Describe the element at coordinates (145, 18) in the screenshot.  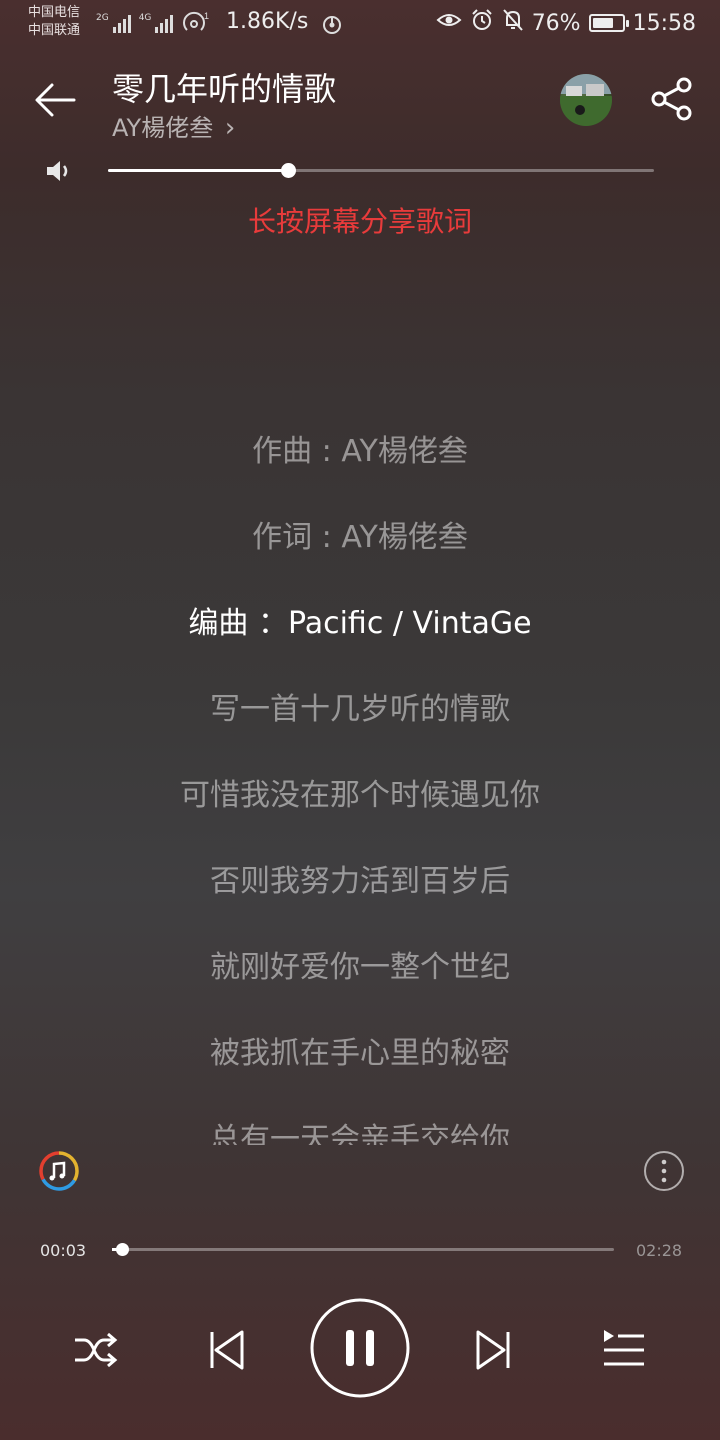
I see `network-2-label: 4G` at that location.